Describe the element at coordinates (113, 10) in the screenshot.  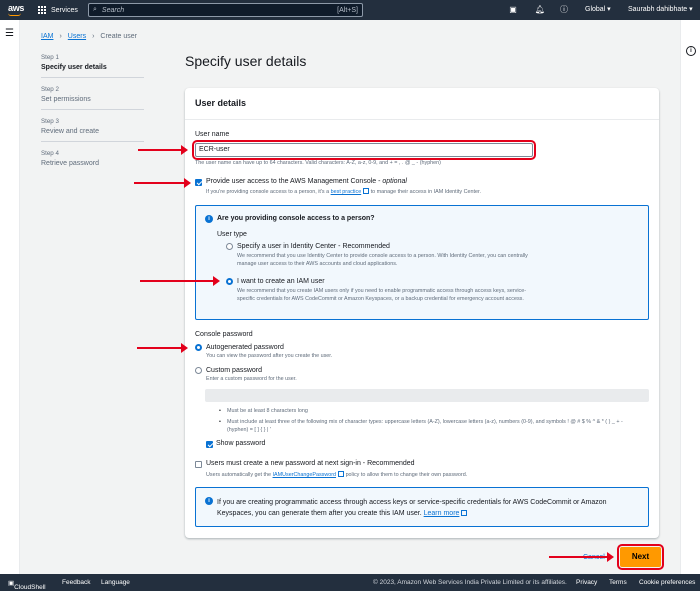
I see `search-placeholder: Search` at that location.